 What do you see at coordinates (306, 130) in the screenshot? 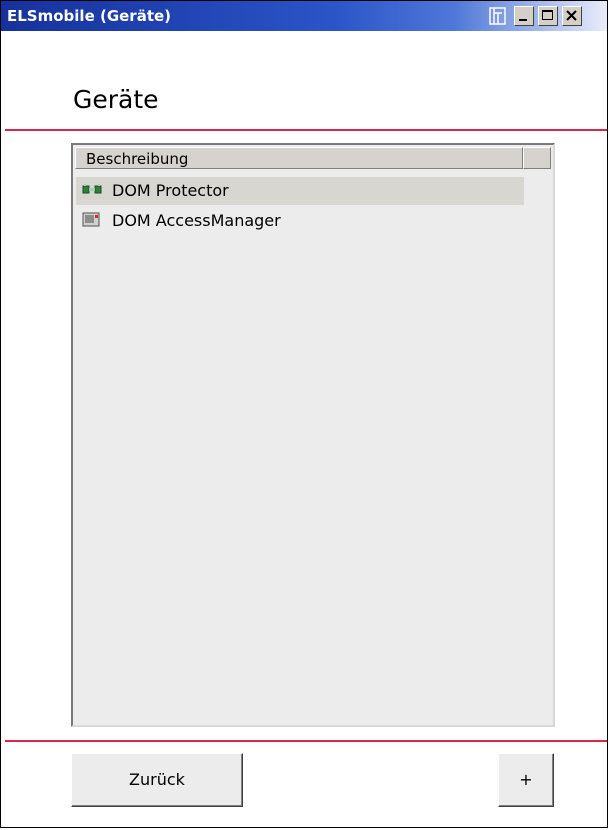
I see `header-divider` at bounding box center [306, 130].